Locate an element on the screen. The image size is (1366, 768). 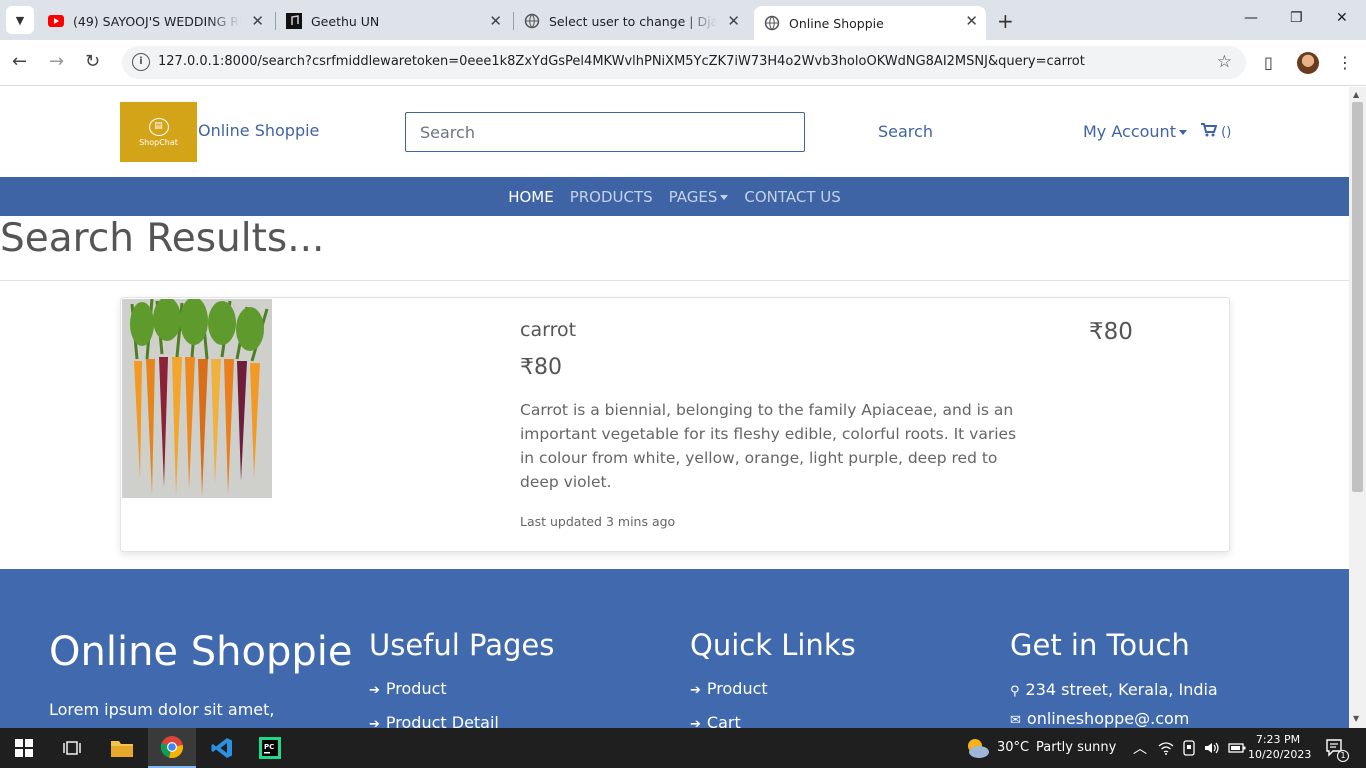
taskbar-file-explorer is located at coordinates (122, 748).